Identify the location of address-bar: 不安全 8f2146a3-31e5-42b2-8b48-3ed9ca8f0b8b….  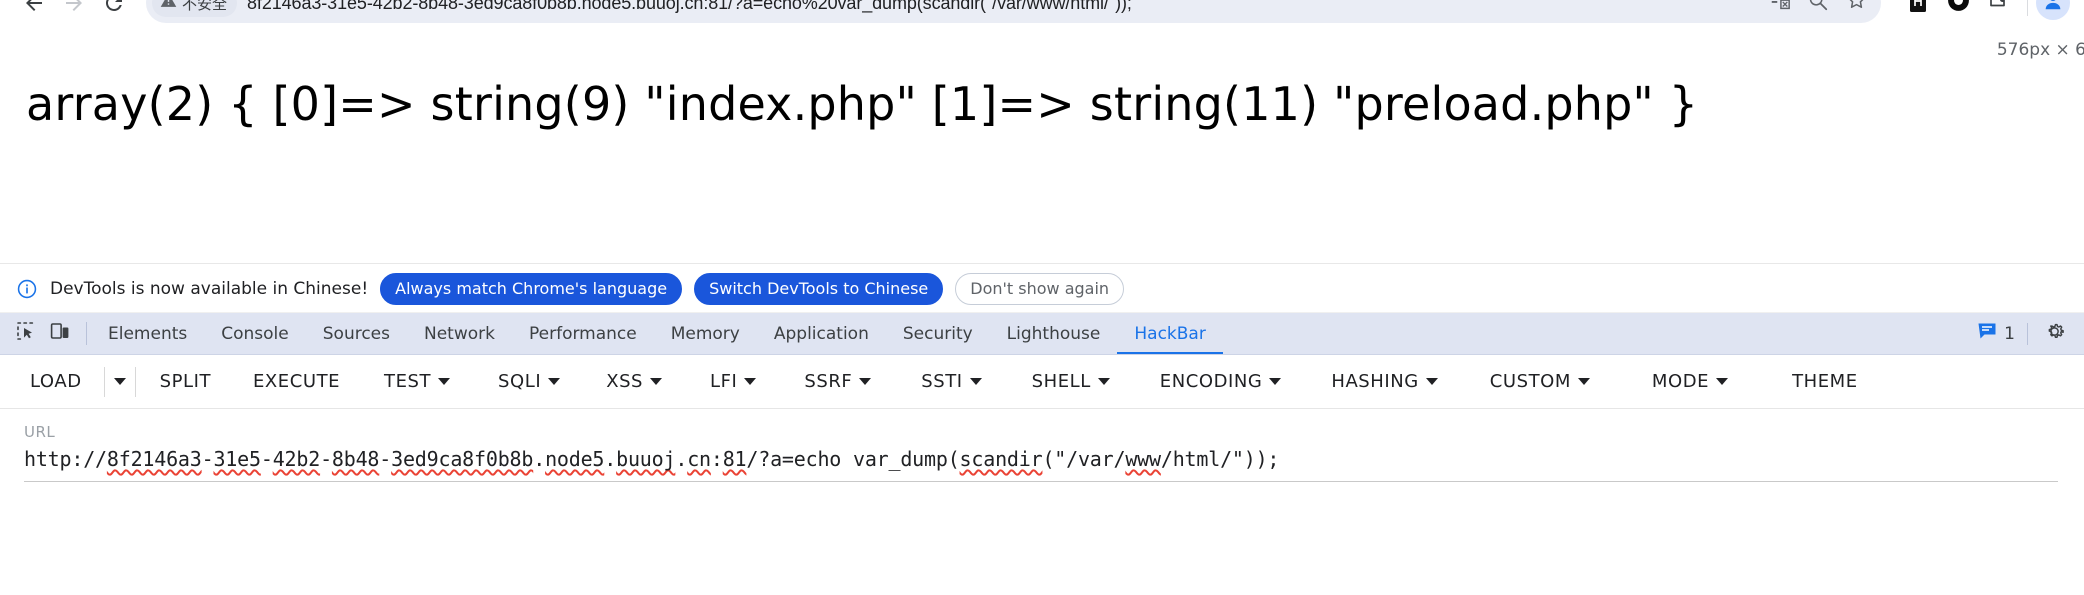
(1013, 11).